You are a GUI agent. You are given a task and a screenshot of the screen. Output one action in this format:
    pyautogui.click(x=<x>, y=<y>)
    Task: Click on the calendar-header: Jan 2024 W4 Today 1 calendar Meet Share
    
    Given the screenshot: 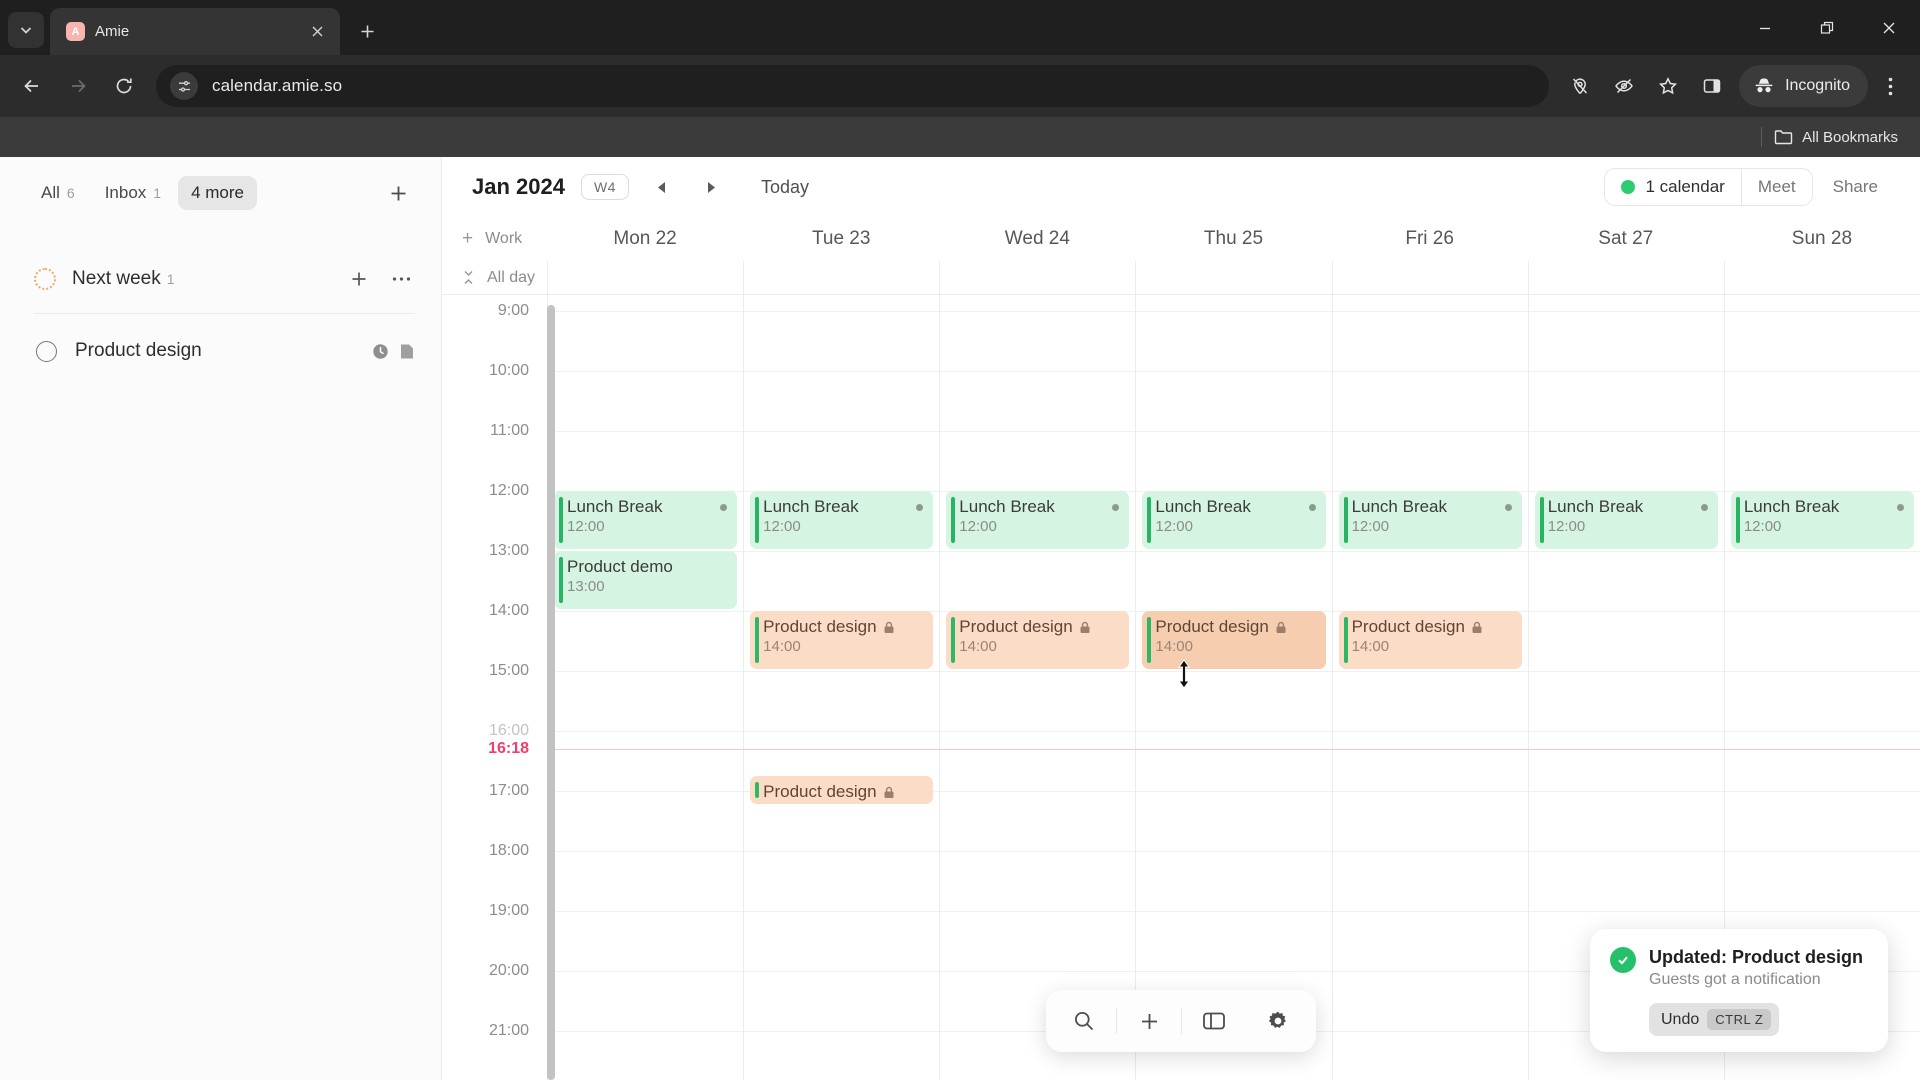 What is the action you would take?
    pyautogui.click(x=1181, y=187)
    